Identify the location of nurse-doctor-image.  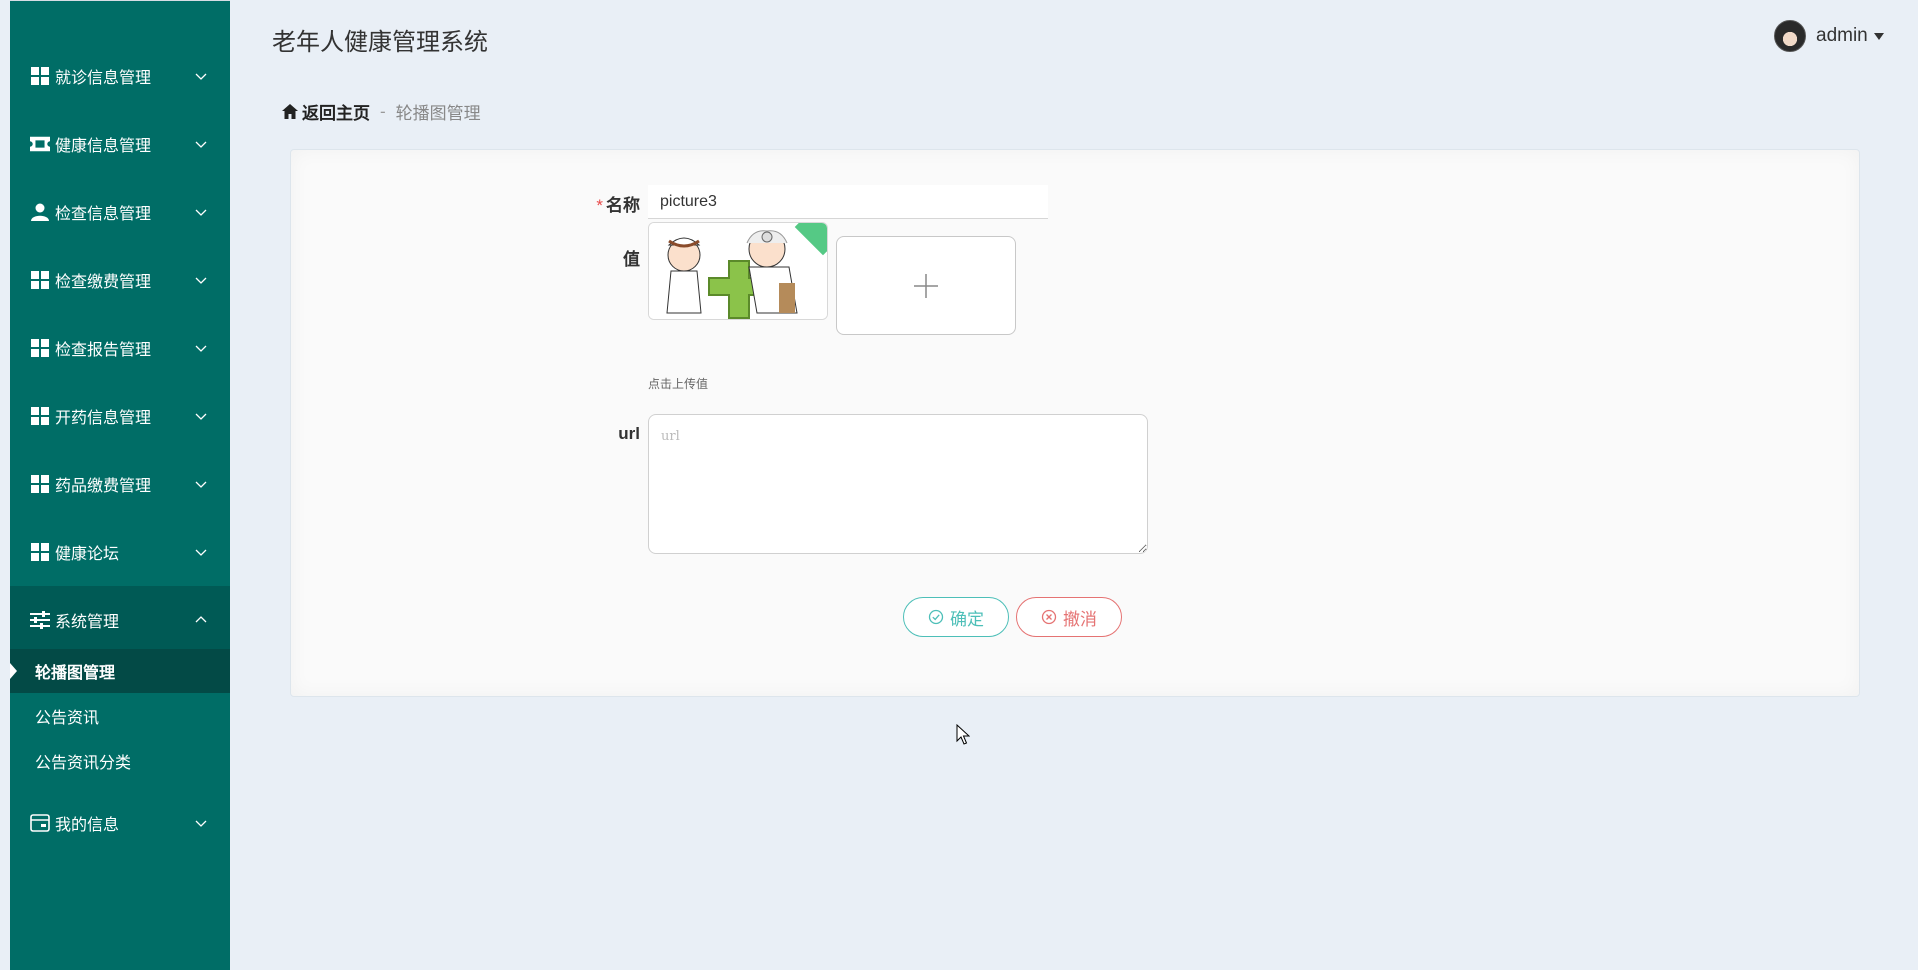
(738, 271).